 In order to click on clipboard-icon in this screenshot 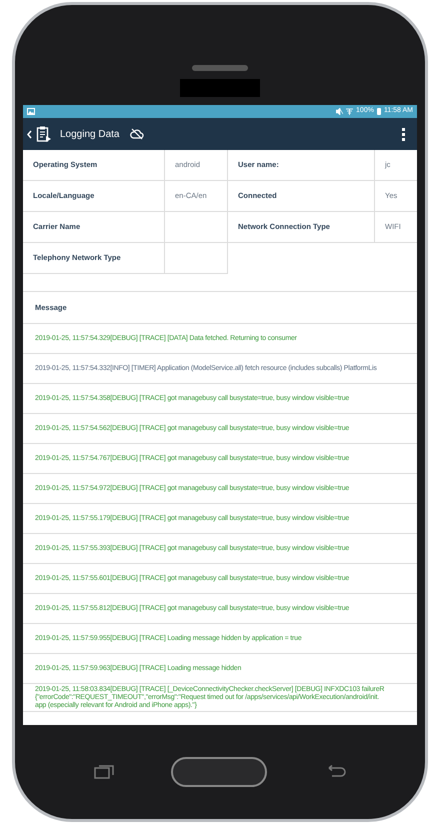, I will do `click(44, 134)`.